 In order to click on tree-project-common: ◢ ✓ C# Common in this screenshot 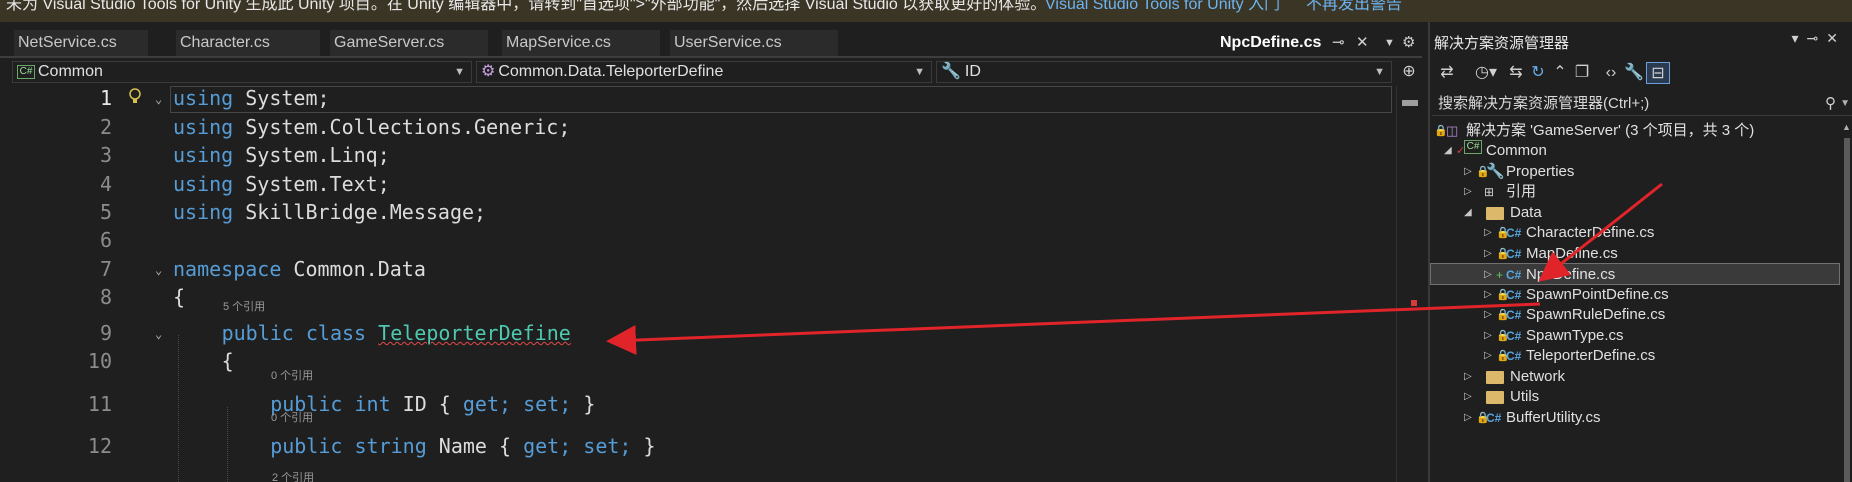, I will do `click(1635, 151)`.